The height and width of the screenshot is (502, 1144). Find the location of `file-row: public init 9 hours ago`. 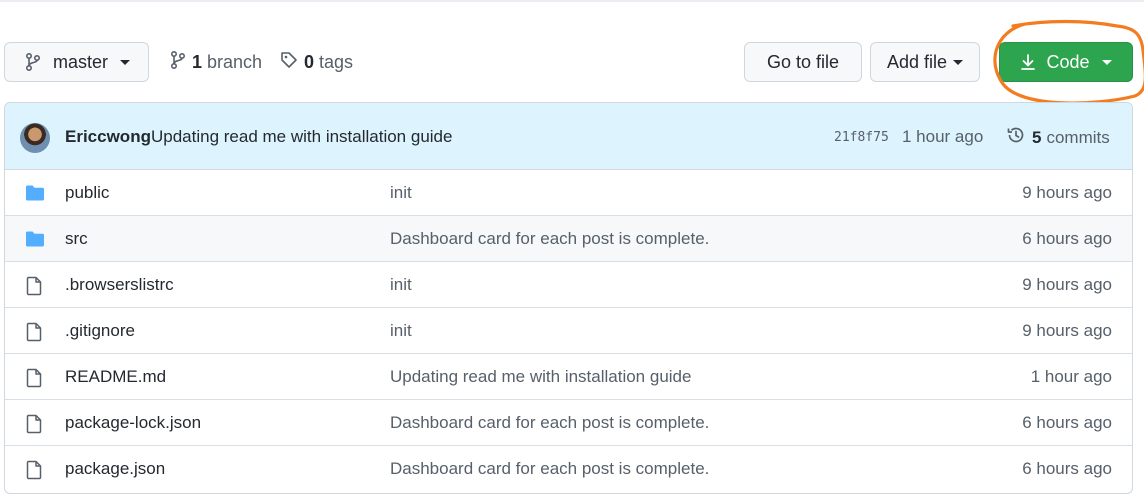

file-row: public init 9 hours ago is located at coordinates (568, 193).